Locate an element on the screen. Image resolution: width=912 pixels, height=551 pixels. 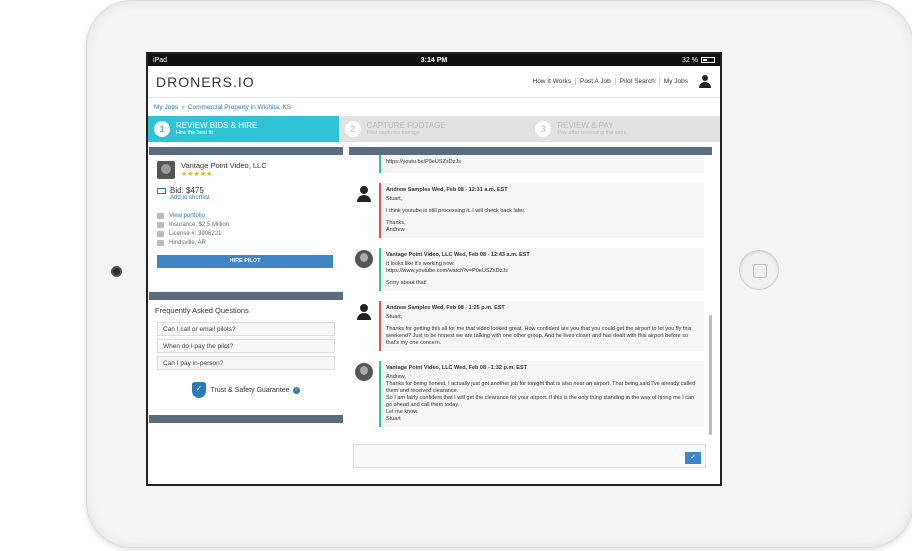
shield-icon is located at coordinates (160, 224).